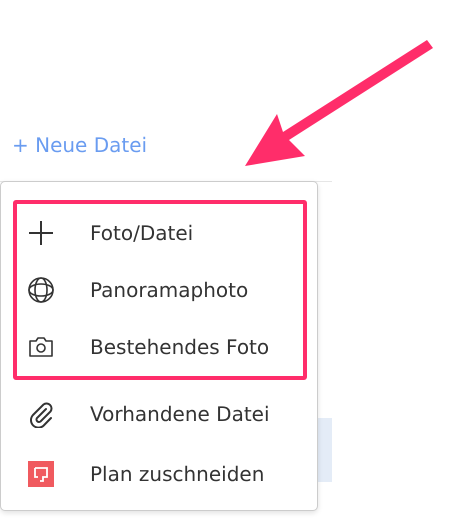 This screenshot has width=470, height=520. I want to click on paperclip-icon, so click(41, 414).